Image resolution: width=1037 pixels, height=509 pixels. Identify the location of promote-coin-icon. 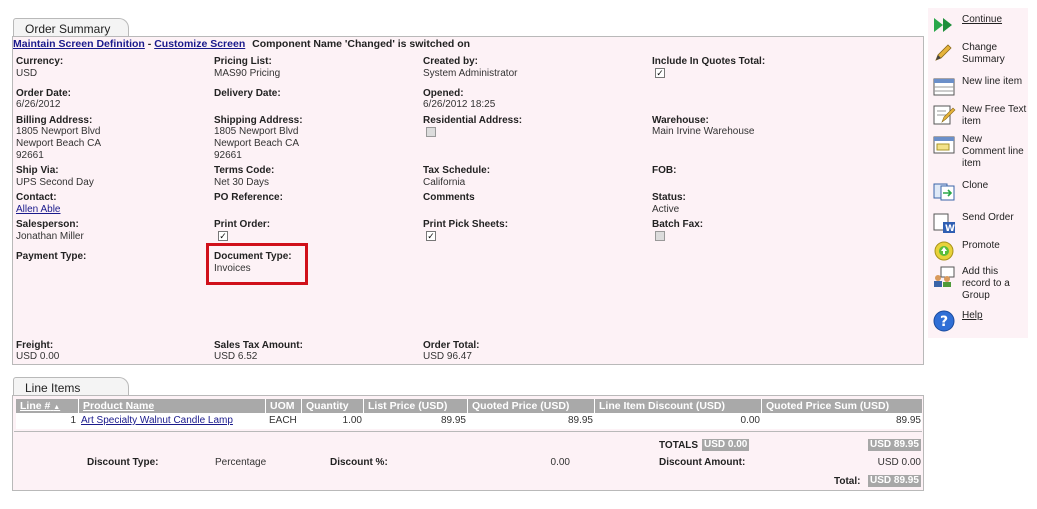
(944, 251).